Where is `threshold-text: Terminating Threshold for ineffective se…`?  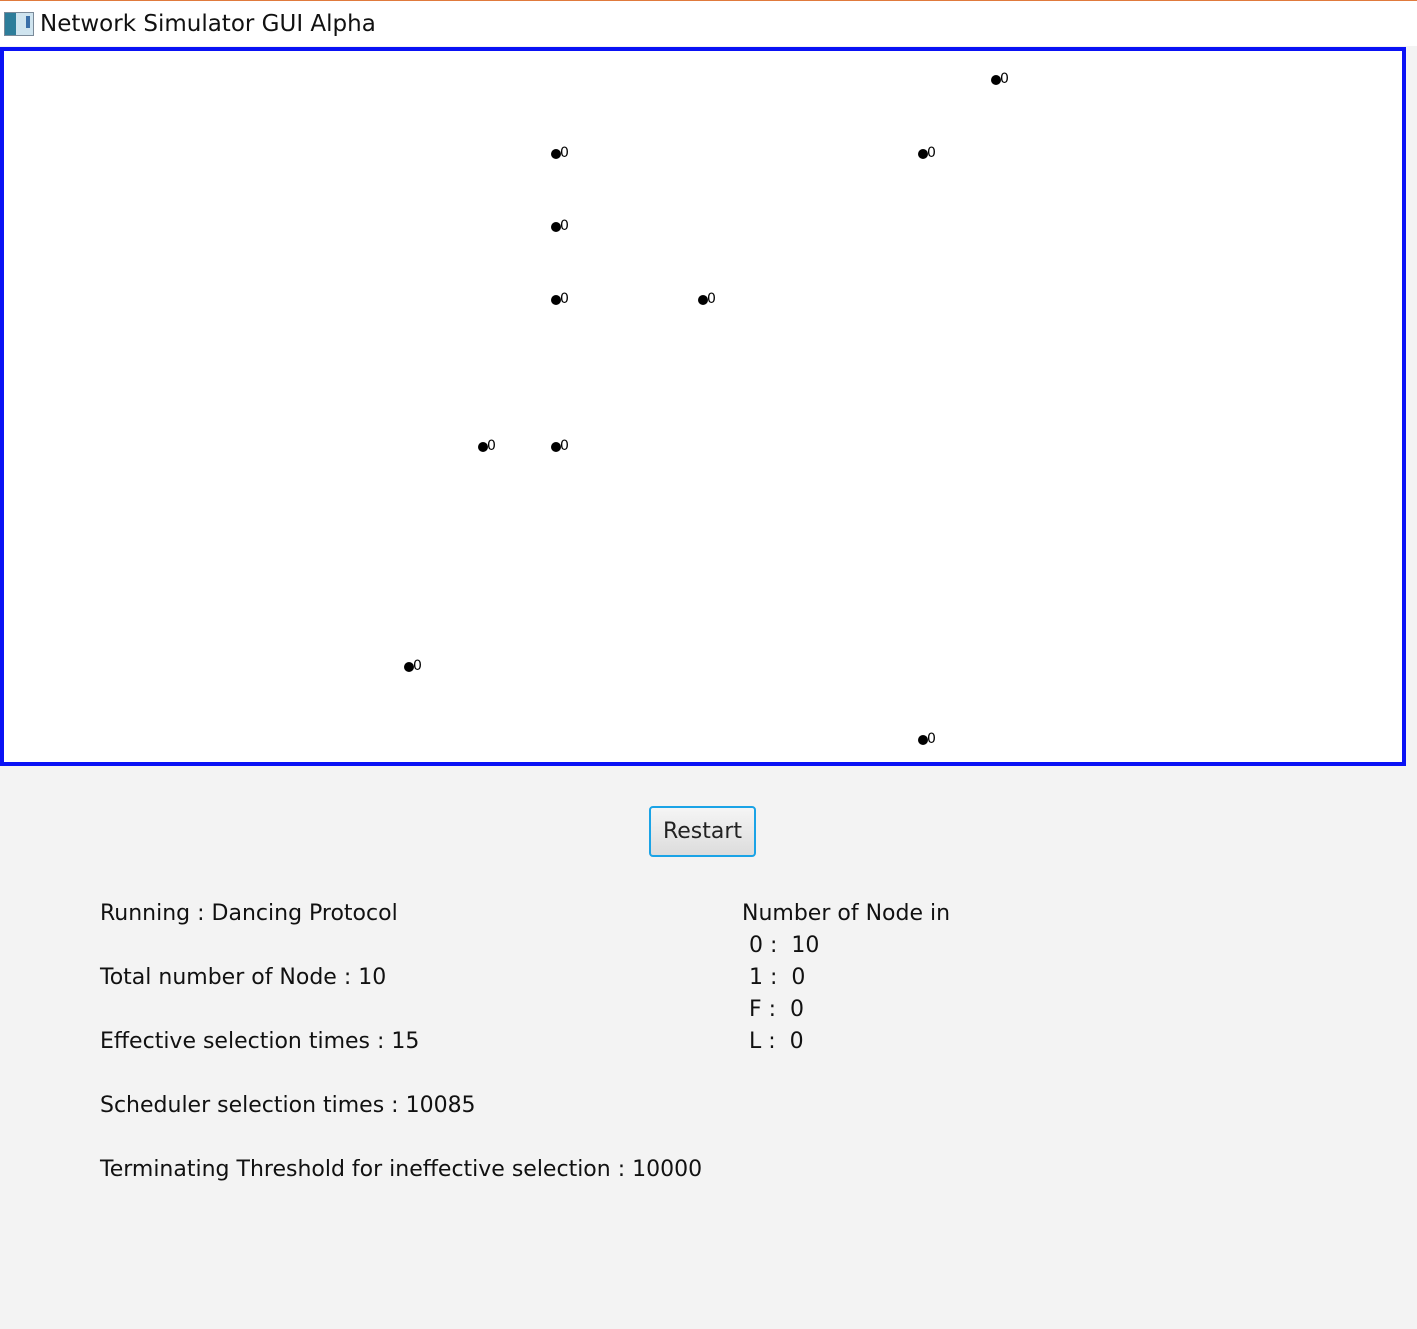
threshold-text: Terminating Threshold for ineffective se… is located at coordinates (401, 1169).